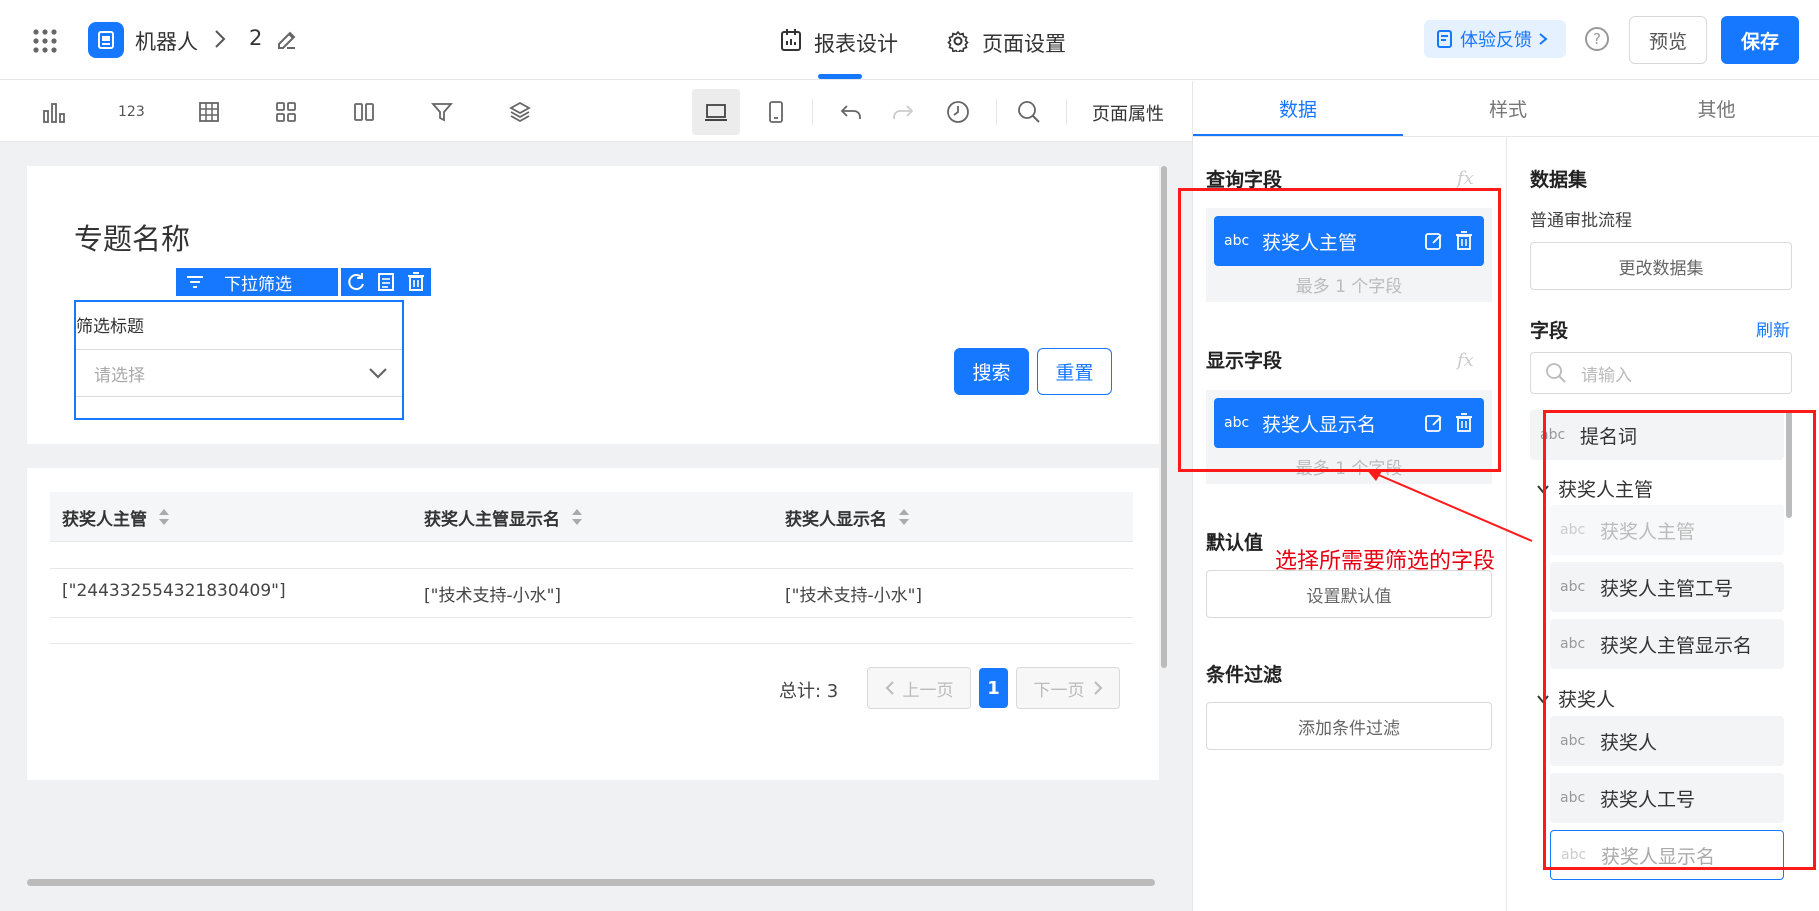 Image resolution: width=1819 pixels, height=911 pixels. I want to click on column-header: 获奖人显示名, so click(848, 517).